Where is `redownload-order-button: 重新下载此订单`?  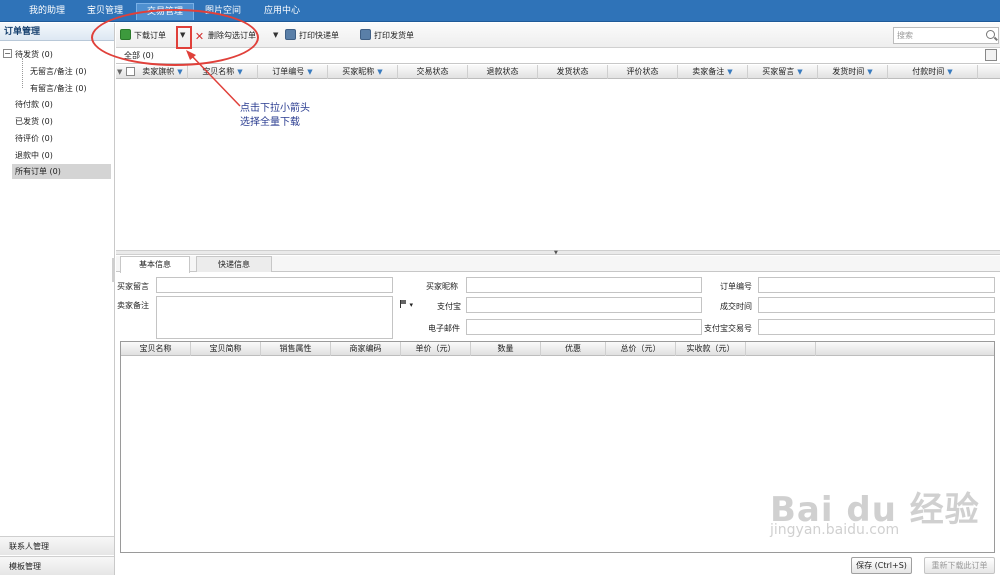 redownload-order-button: 重新下载此订单 is located at coordinates (959, 565).